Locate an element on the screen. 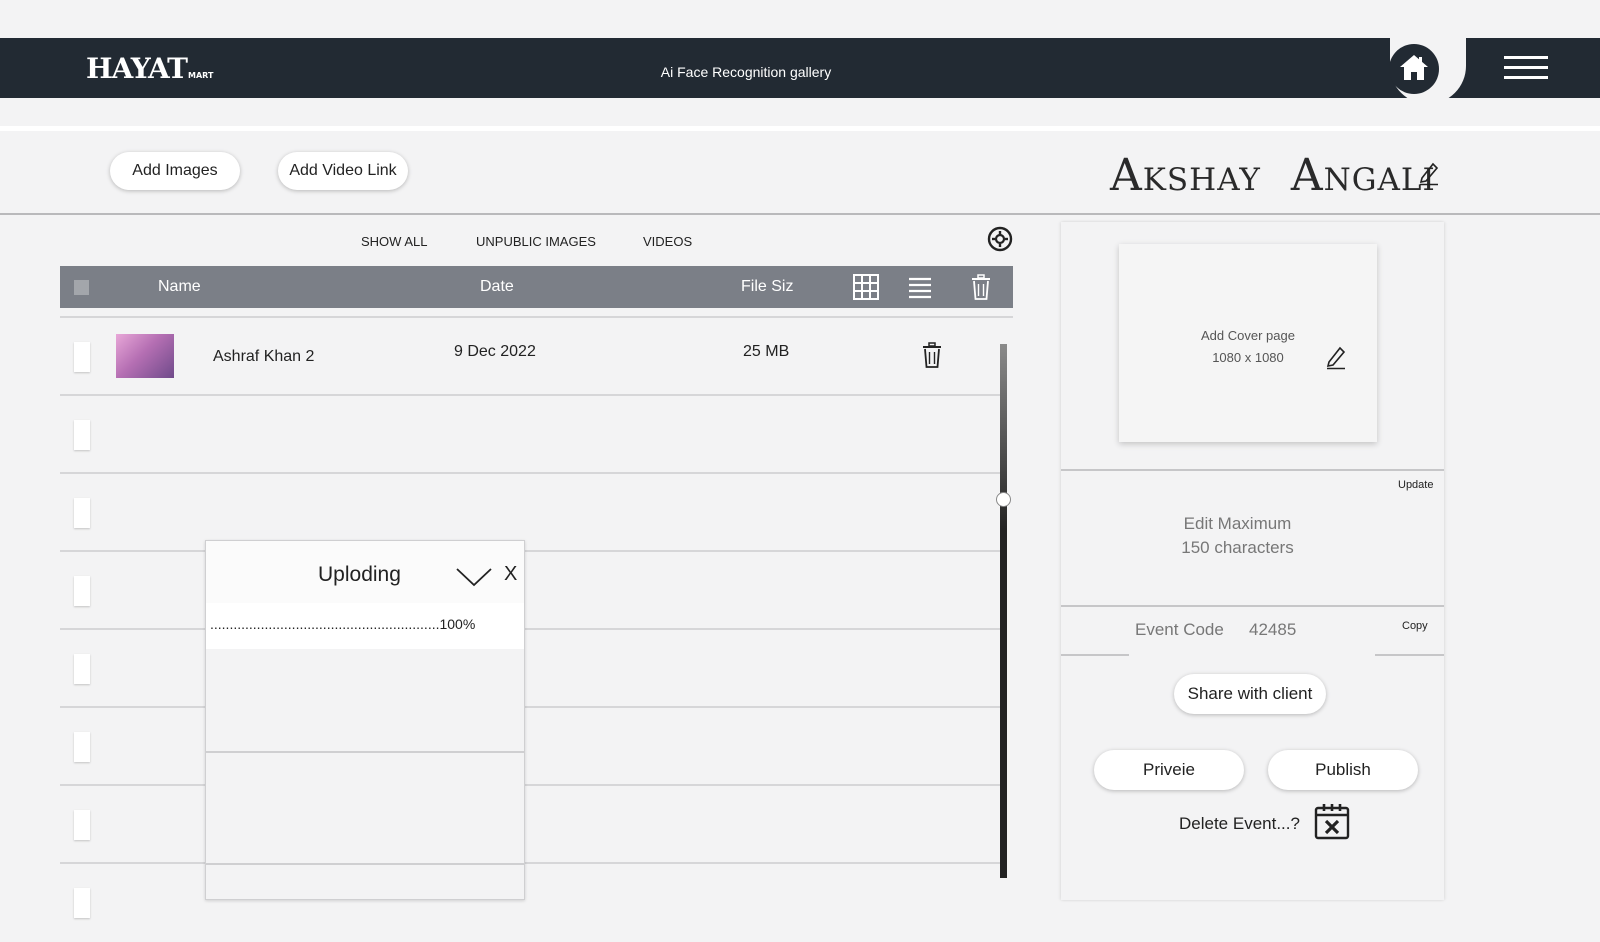 This screenshot has width=1600, height=942. event-name-first: Akshay is located at coordinates (1185, 175).